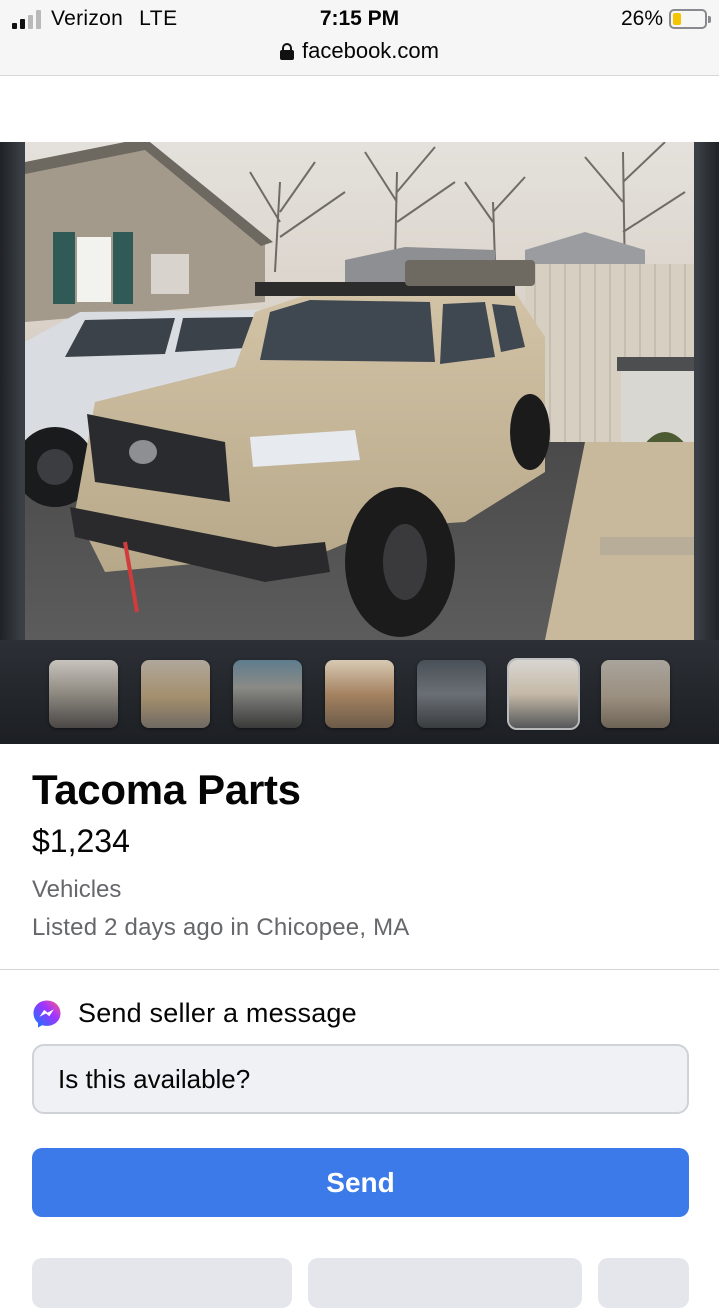 Image resolution: width=719 pixels, height=1308 pixels. I want to click on url-text: facebook.com, so click(370, 50).